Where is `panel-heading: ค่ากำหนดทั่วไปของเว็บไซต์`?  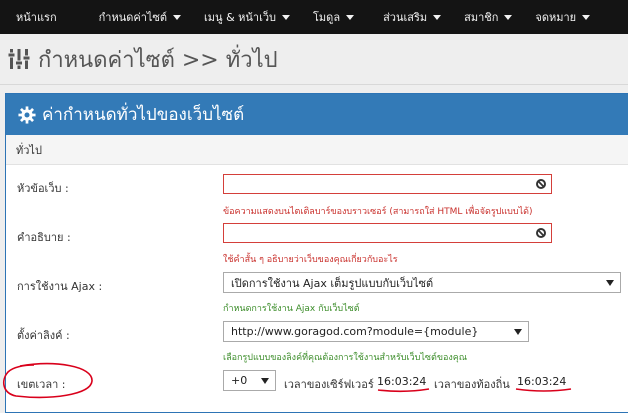
panel-heading: ค่ากำหนดทั่วไปของเว็บไซต์ is located at coordinates (317, 114).